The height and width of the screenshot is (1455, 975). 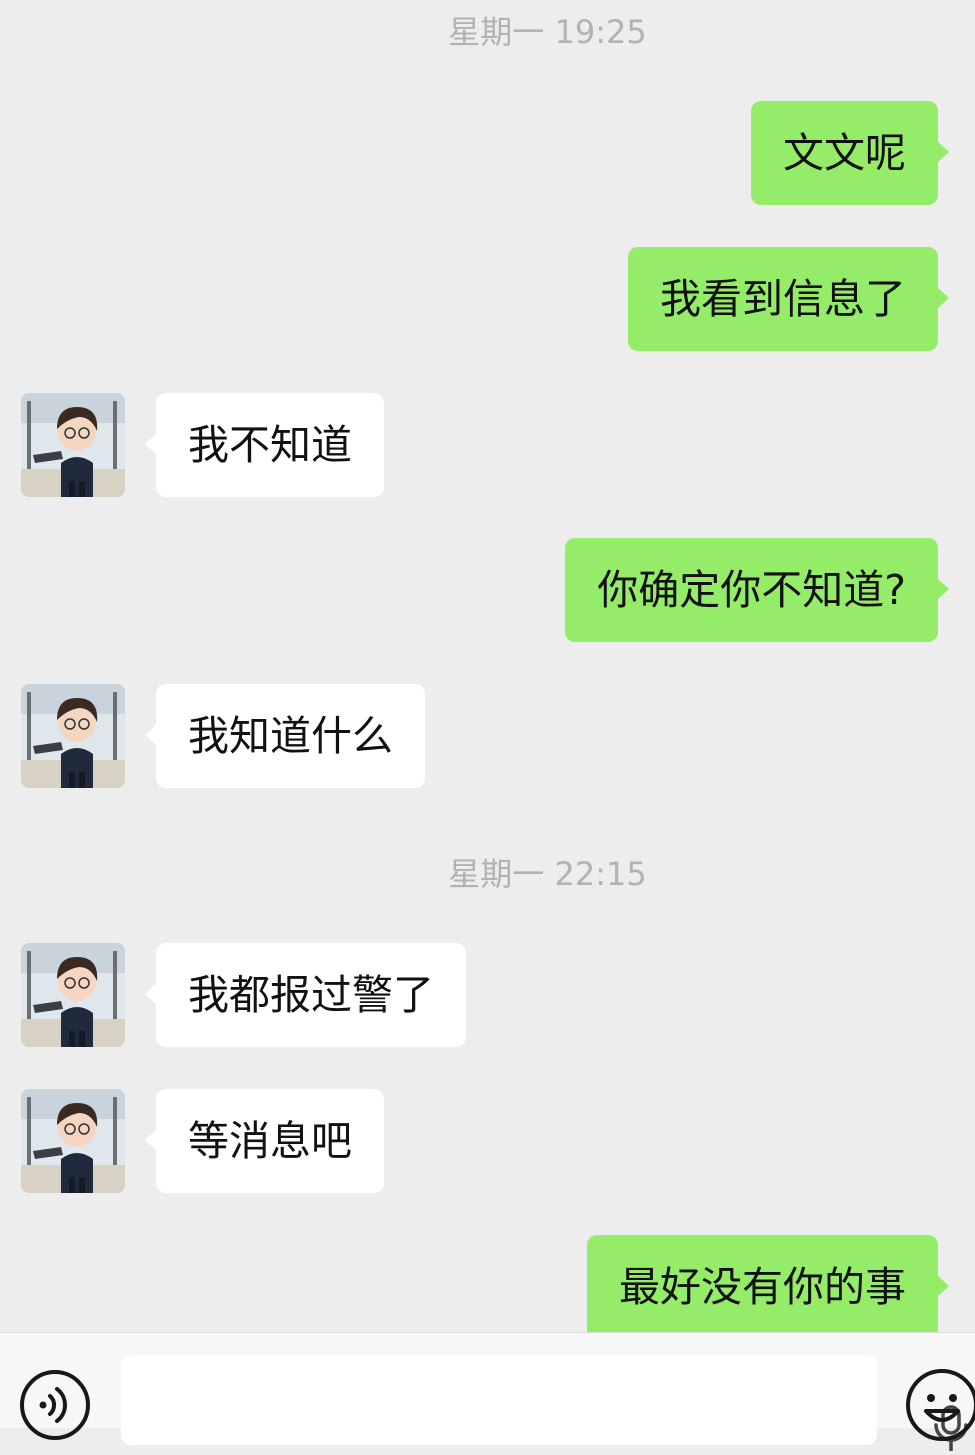 What do you see at coordinates (487, 1283) in the screenshot?
I see `message-row-outgoing: 最好没有你的事` at bounding box center [487, 1283].